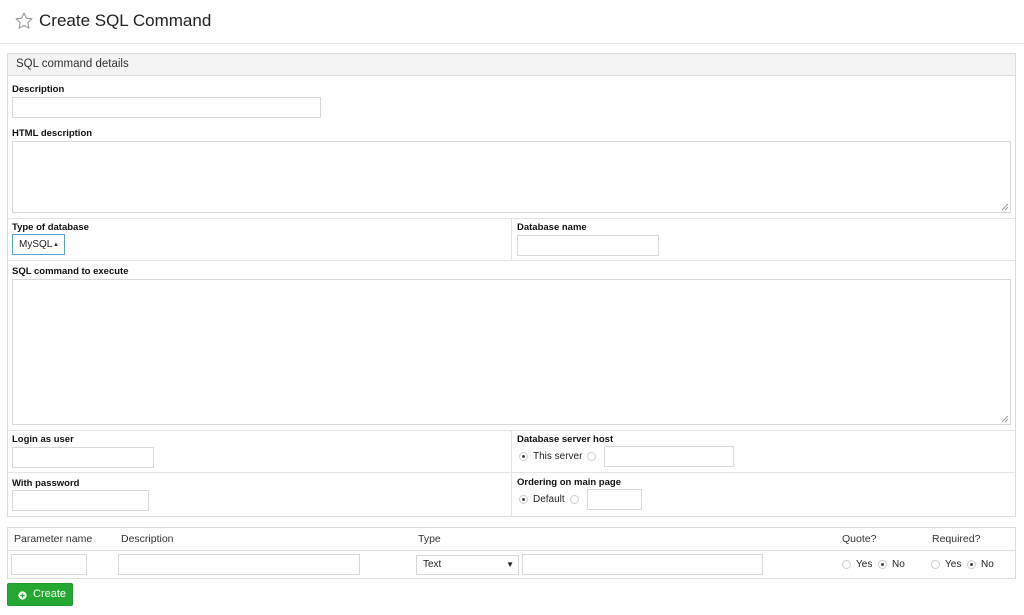 The width and height of the screenshot is (1024, 615). What do you see at coordinates (574, 499) in the screenshot?
I see `ordering-custom-radio` at bounding box center [574, 499].